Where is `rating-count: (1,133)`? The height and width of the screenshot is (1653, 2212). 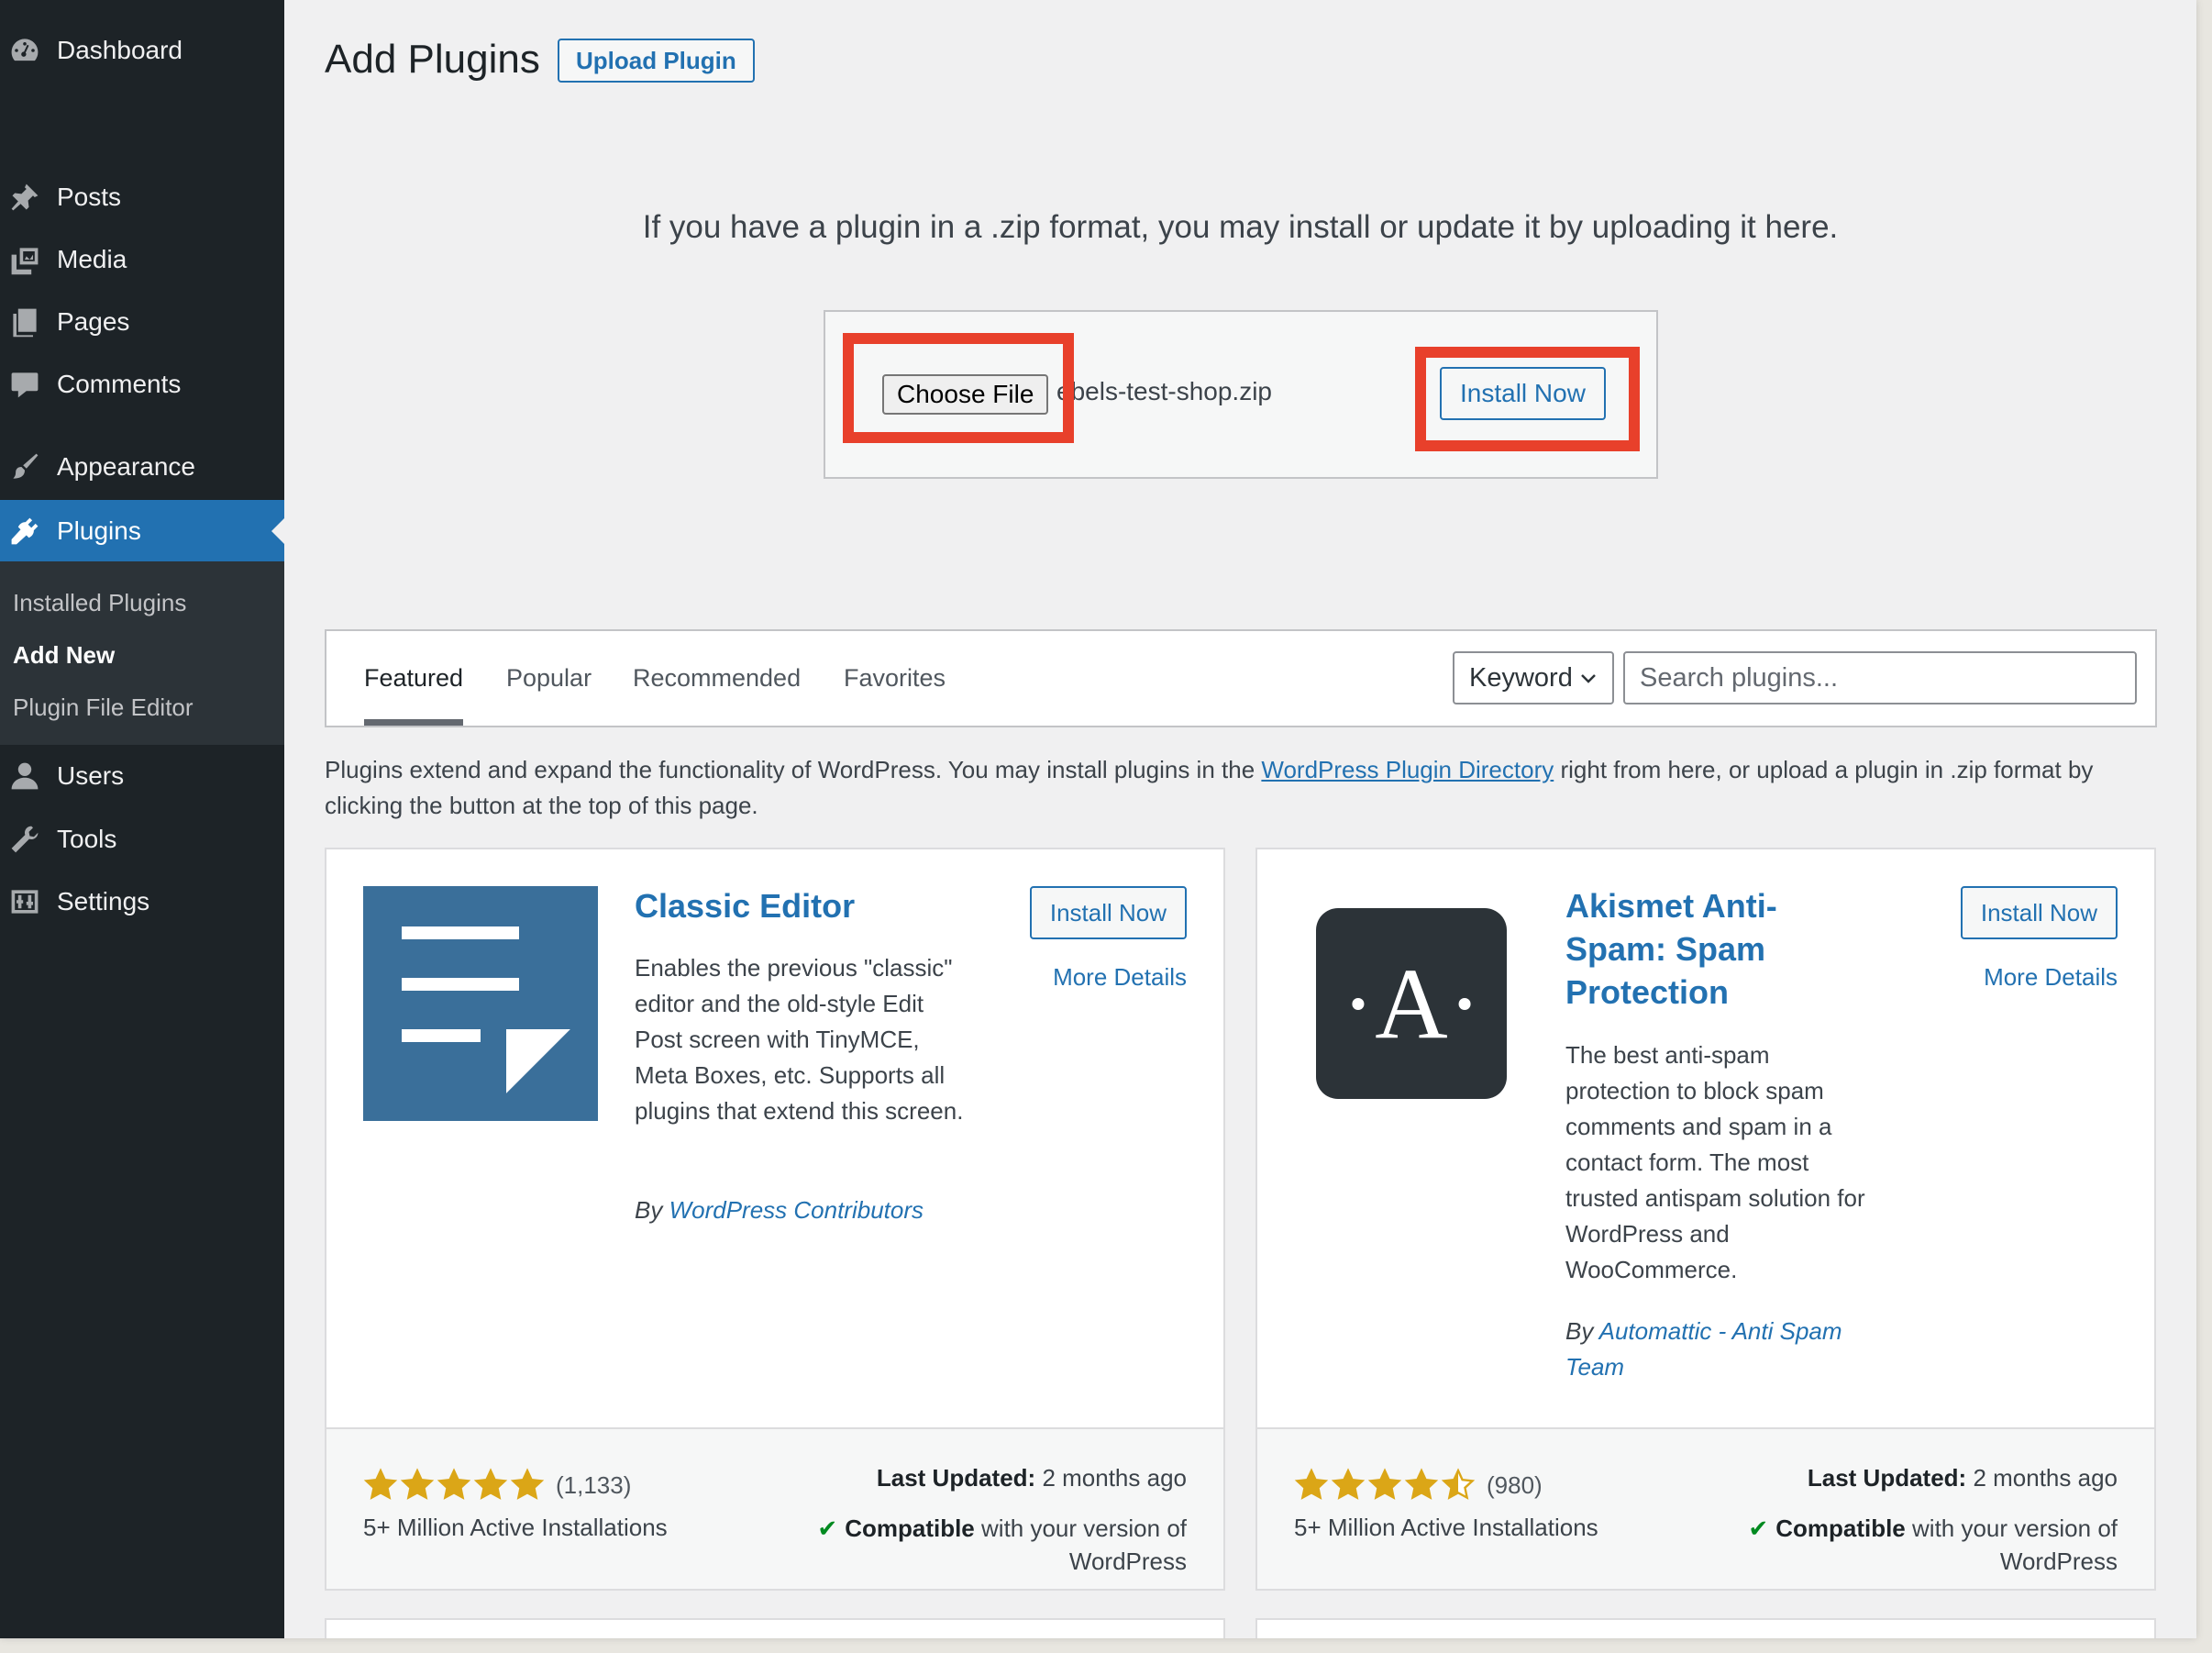
rating-count: (1,133) is located at coordinates (594, 1484).